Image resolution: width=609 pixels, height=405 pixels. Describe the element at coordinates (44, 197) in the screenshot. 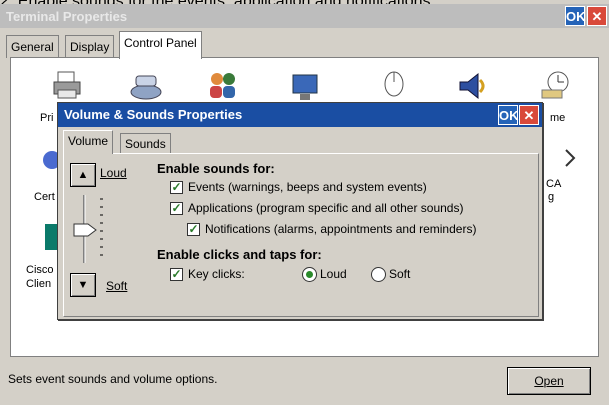

I see `certificates-label: Cert` at that location.